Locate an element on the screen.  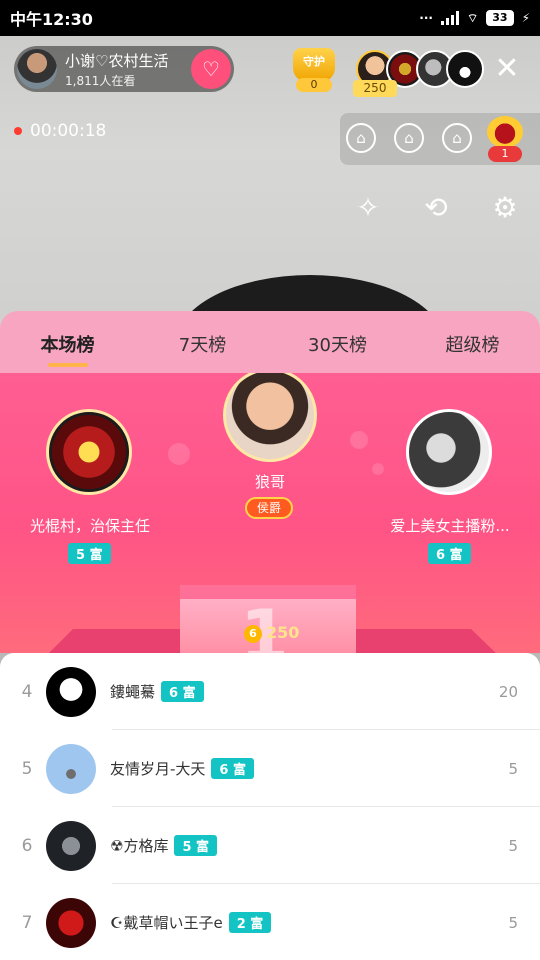
signal-icon is located at coordinates (449, 18).